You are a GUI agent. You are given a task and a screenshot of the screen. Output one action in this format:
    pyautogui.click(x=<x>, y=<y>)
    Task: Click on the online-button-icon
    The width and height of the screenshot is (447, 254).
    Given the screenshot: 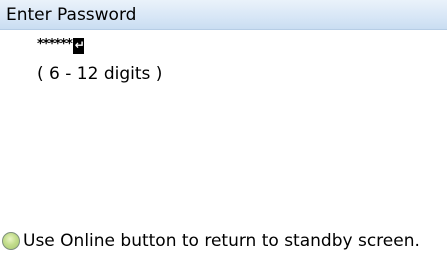 What is the action you would take?
    pyautogui.click(x=11, y=241)
    